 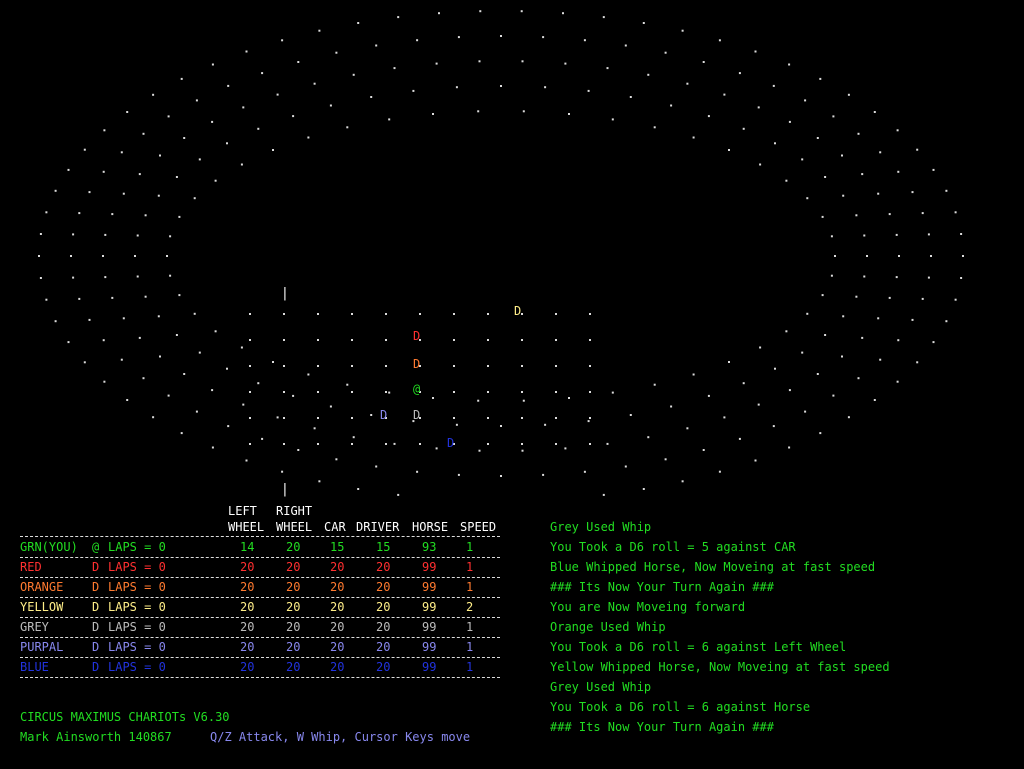 I want to click on row-car: 20, so click(x=337, y=587).